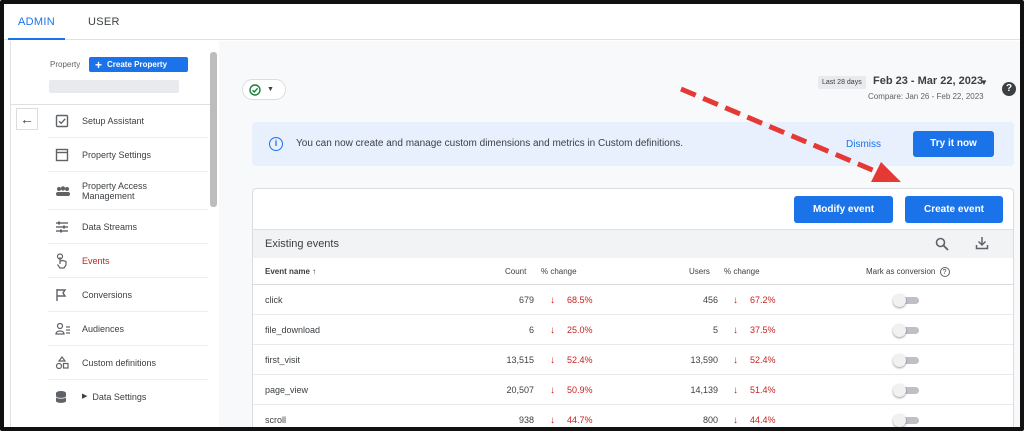 The image size is (1024, 431). I want to click on users-change-cell: 37.5%, so click(763, 330).